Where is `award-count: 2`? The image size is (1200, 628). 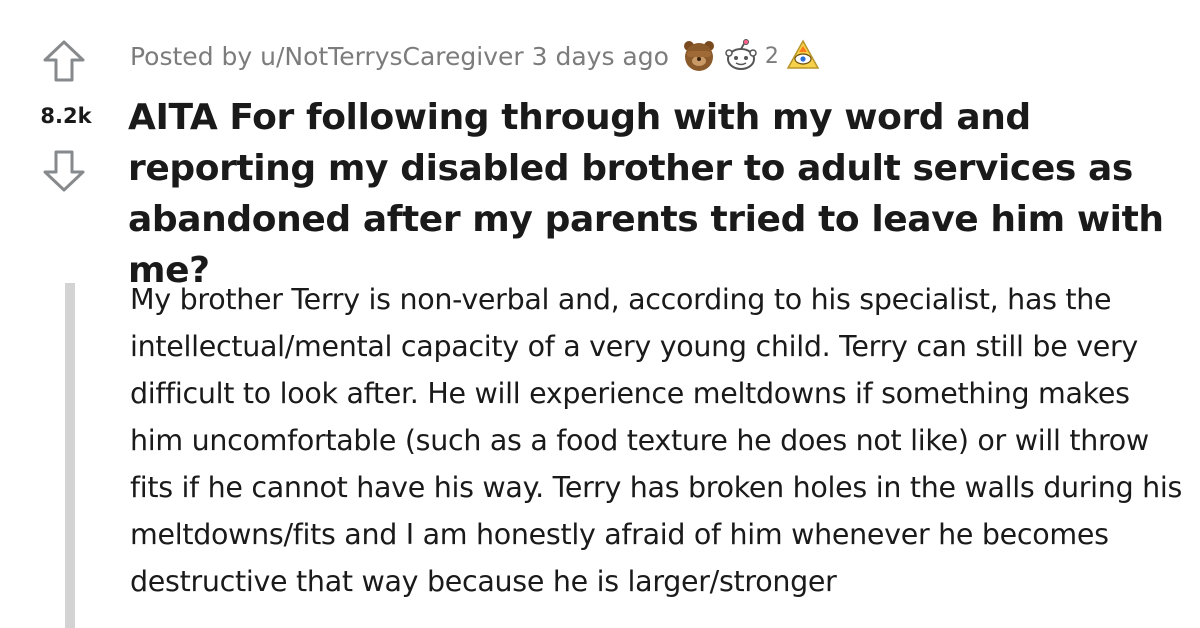 award-count: 2 is located at coordinates (771, 56).